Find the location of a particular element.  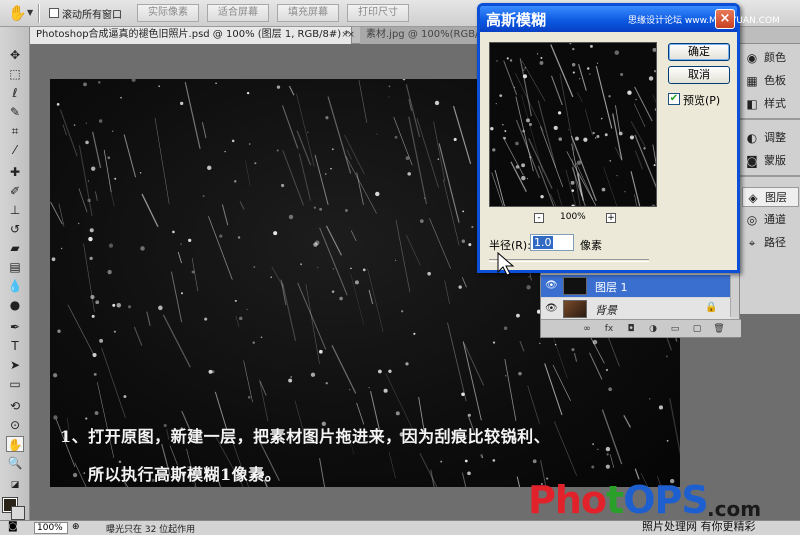

layer-row-selected: 👁 图层 1 is located at coordinates (636, 286).